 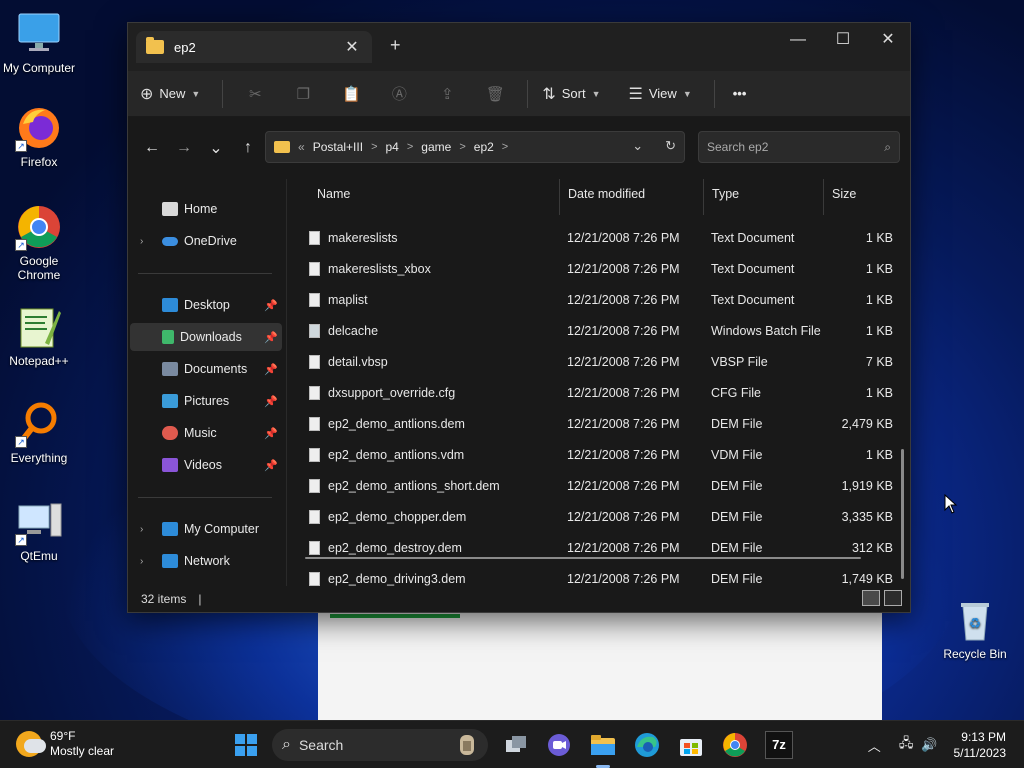 What do you see at coordinates (484, 147) in the screenshot?
I see `breadcrumb-ep2: ep2` at bounding box center [484, 147].